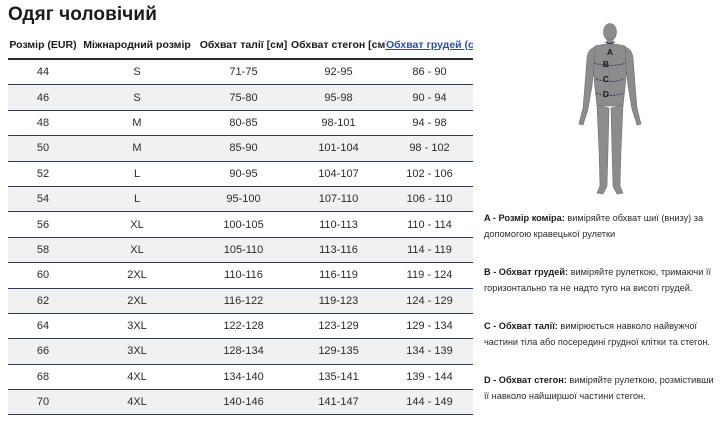 This screenshot has height=428, width=720. What do you see at coordinates (43, 250) in the screenshot?
I see `cell-size-eur: 58` at bounding box center [43, 250].